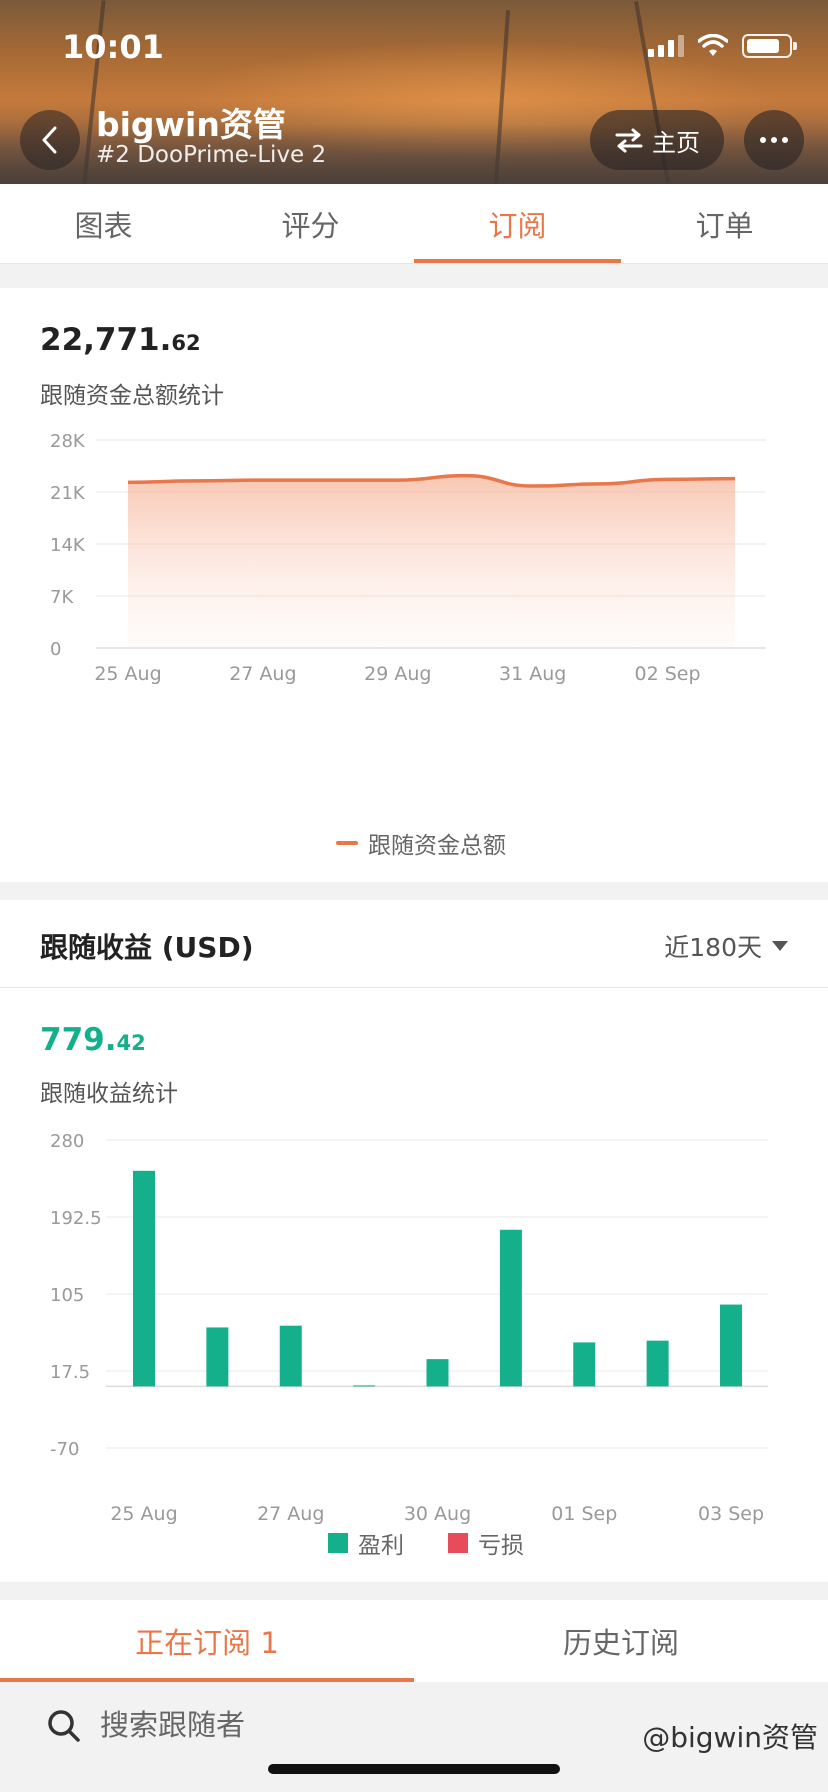  Describe the element at coordinates (76, 1218) in the screenshot. I see `y-tick-label: 192.5` at that location.